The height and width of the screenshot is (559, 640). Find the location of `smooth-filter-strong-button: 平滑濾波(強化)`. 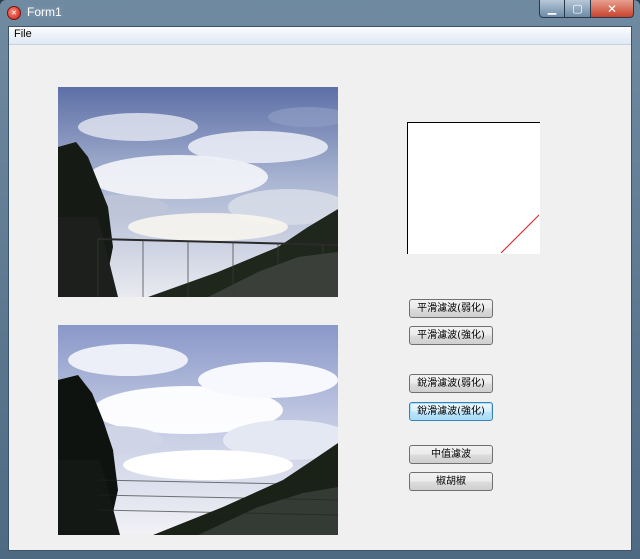

smooth-filter-strong-button: 平滑濾波(強化) is located at coordinates (451, 335).